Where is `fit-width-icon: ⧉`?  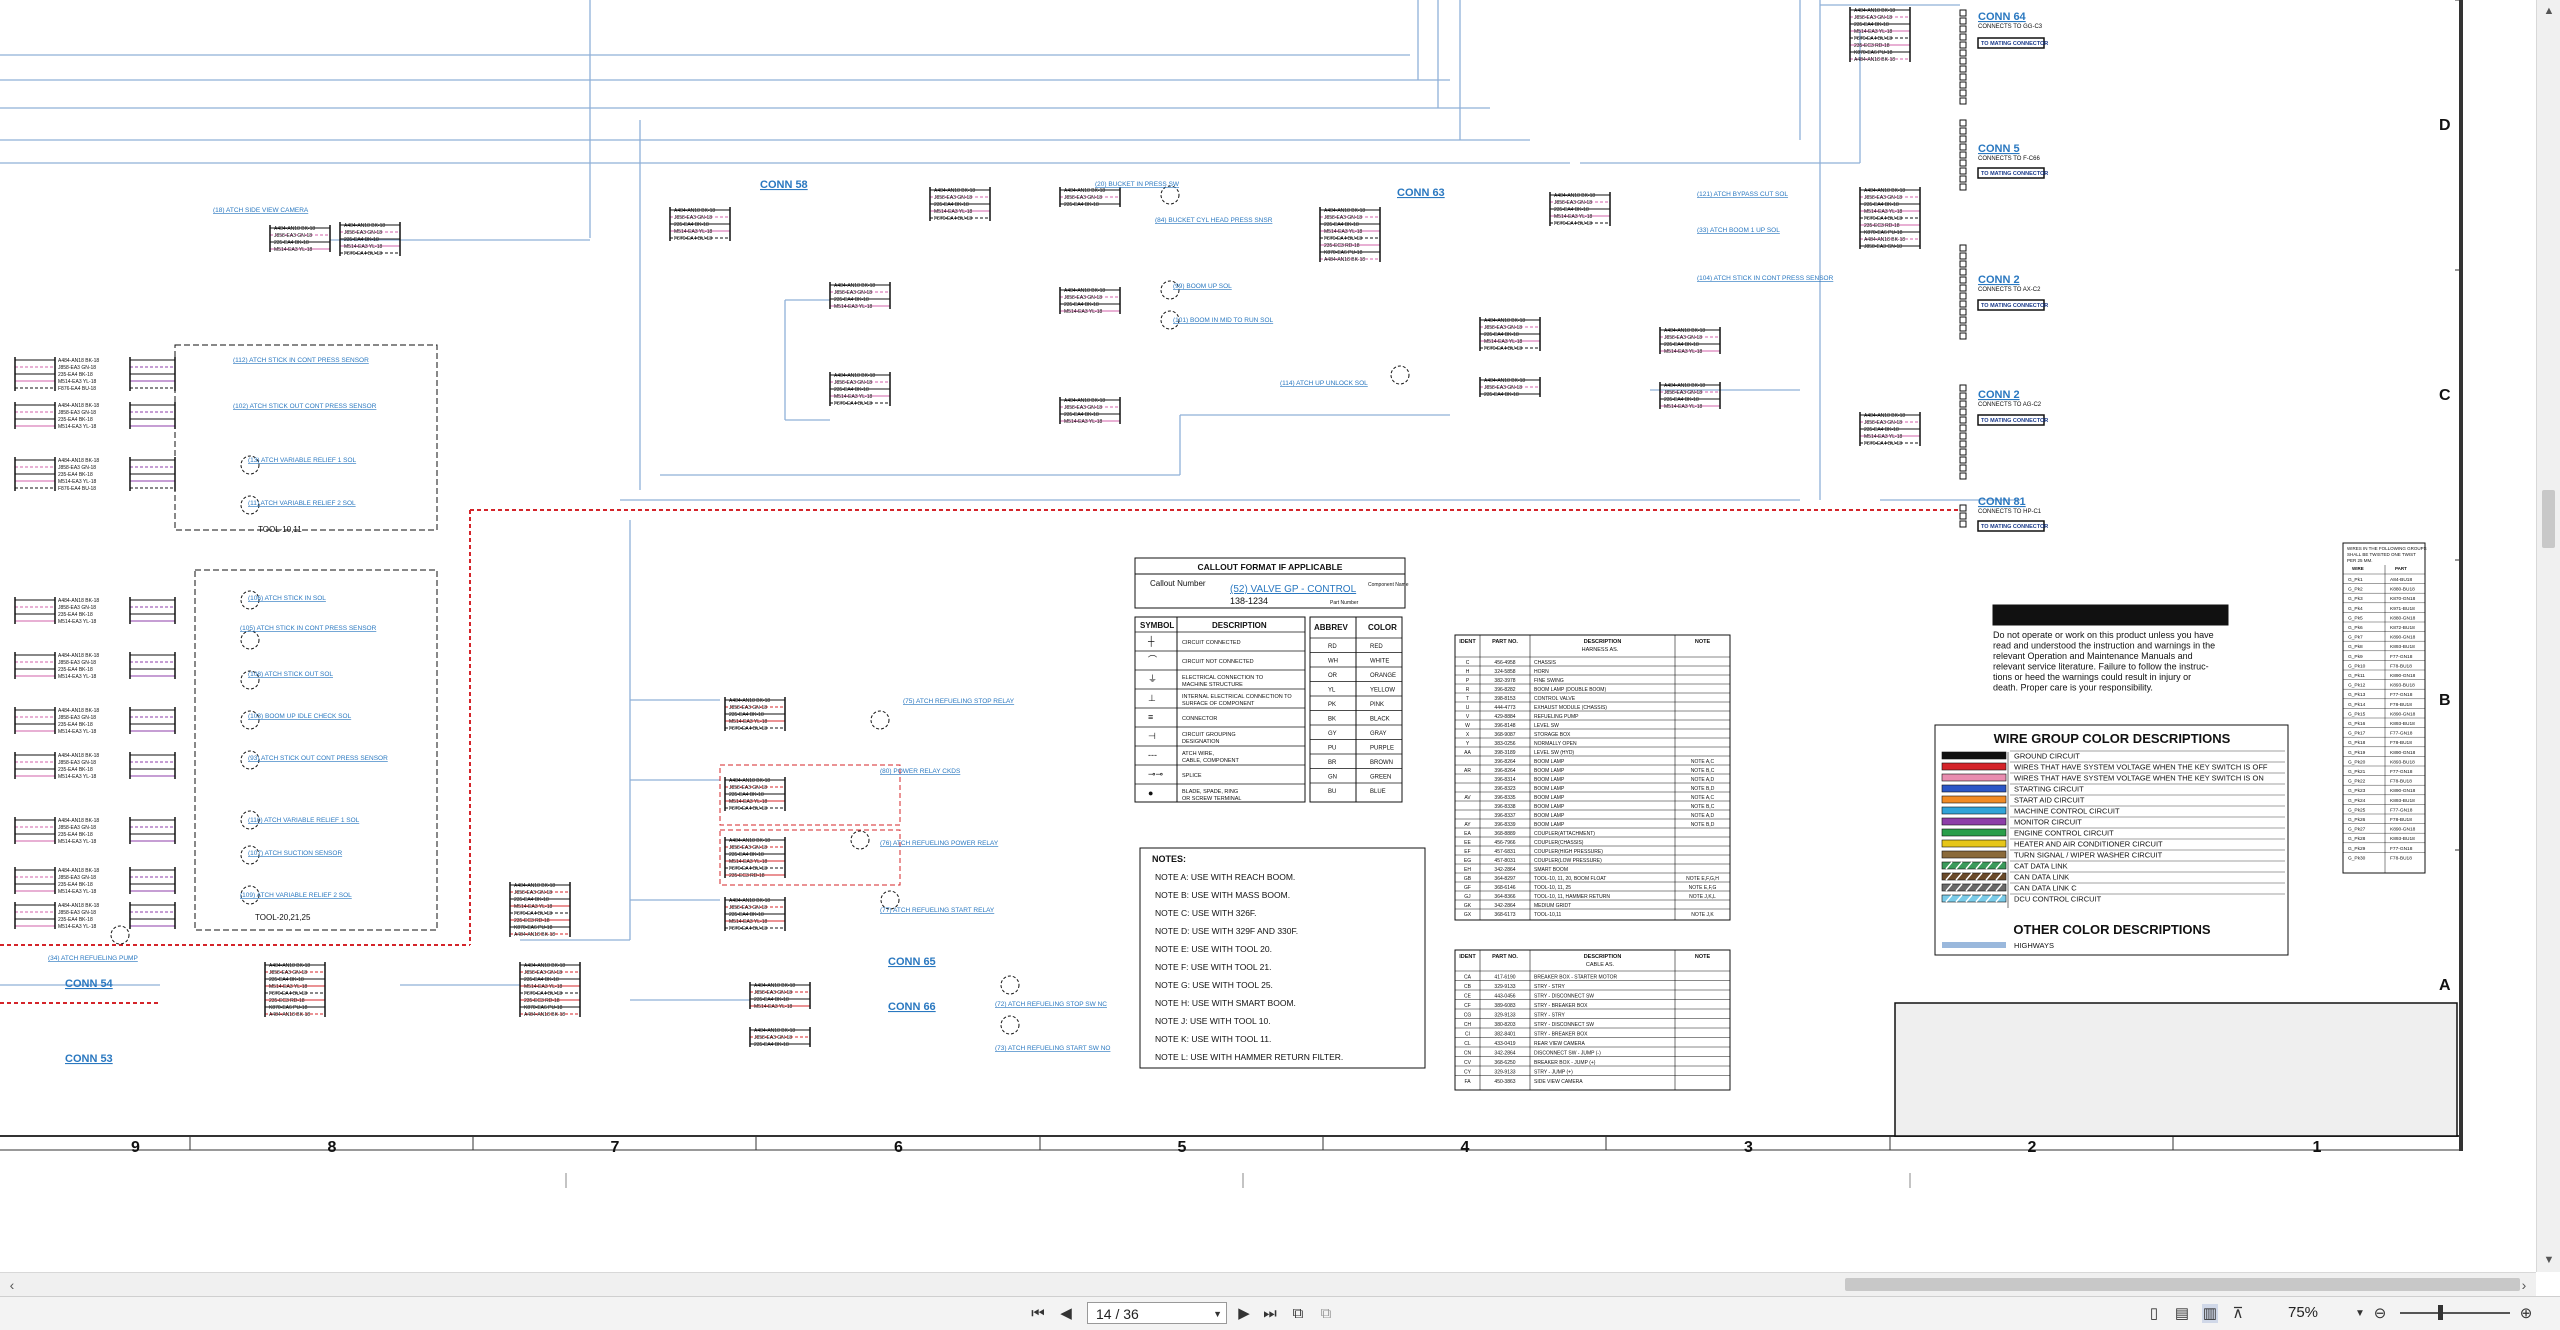 fit-width-icon: ⧉ is located at coordinates (1326, 1313).